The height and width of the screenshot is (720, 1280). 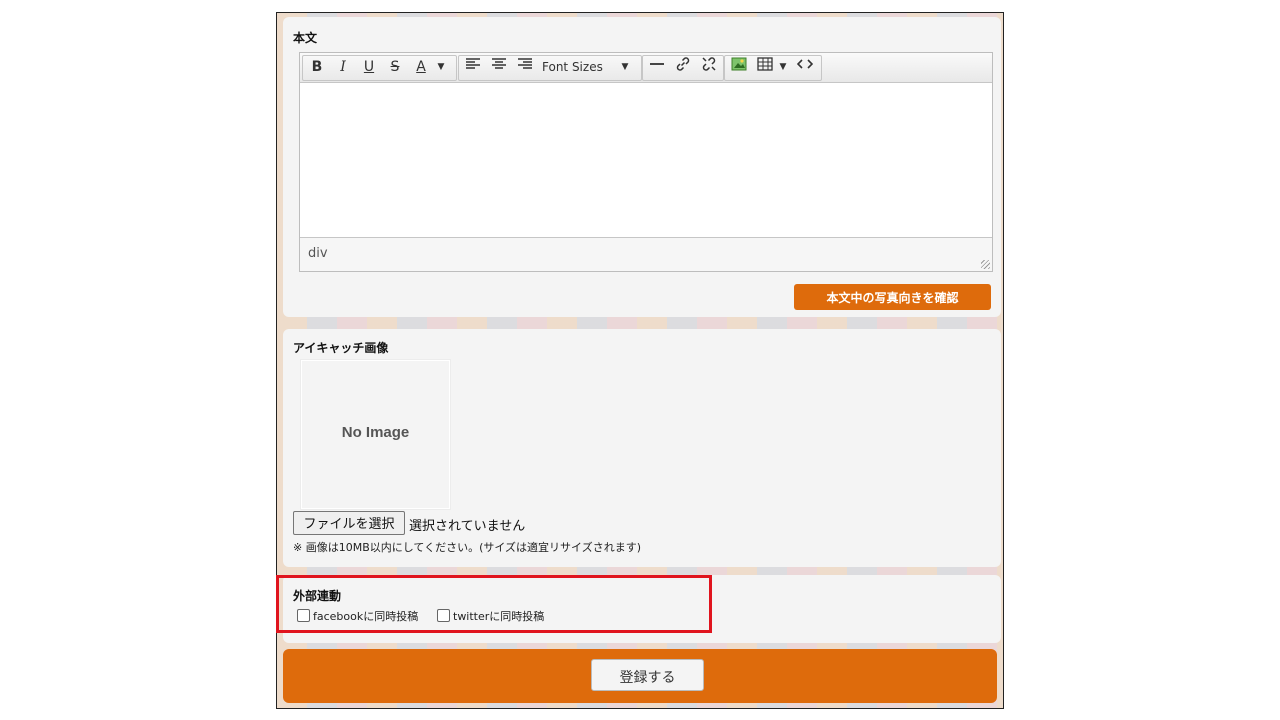 I want to click on highlight-box, so click(x=494, y=604).